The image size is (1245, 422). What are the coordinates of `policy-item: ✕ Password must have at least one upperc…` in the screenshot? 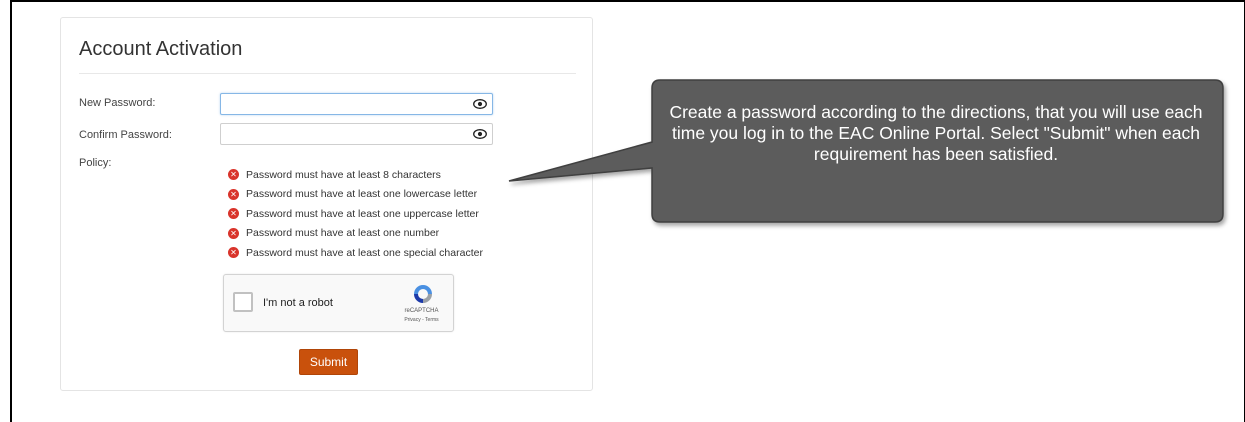 It's located at (355, 214).